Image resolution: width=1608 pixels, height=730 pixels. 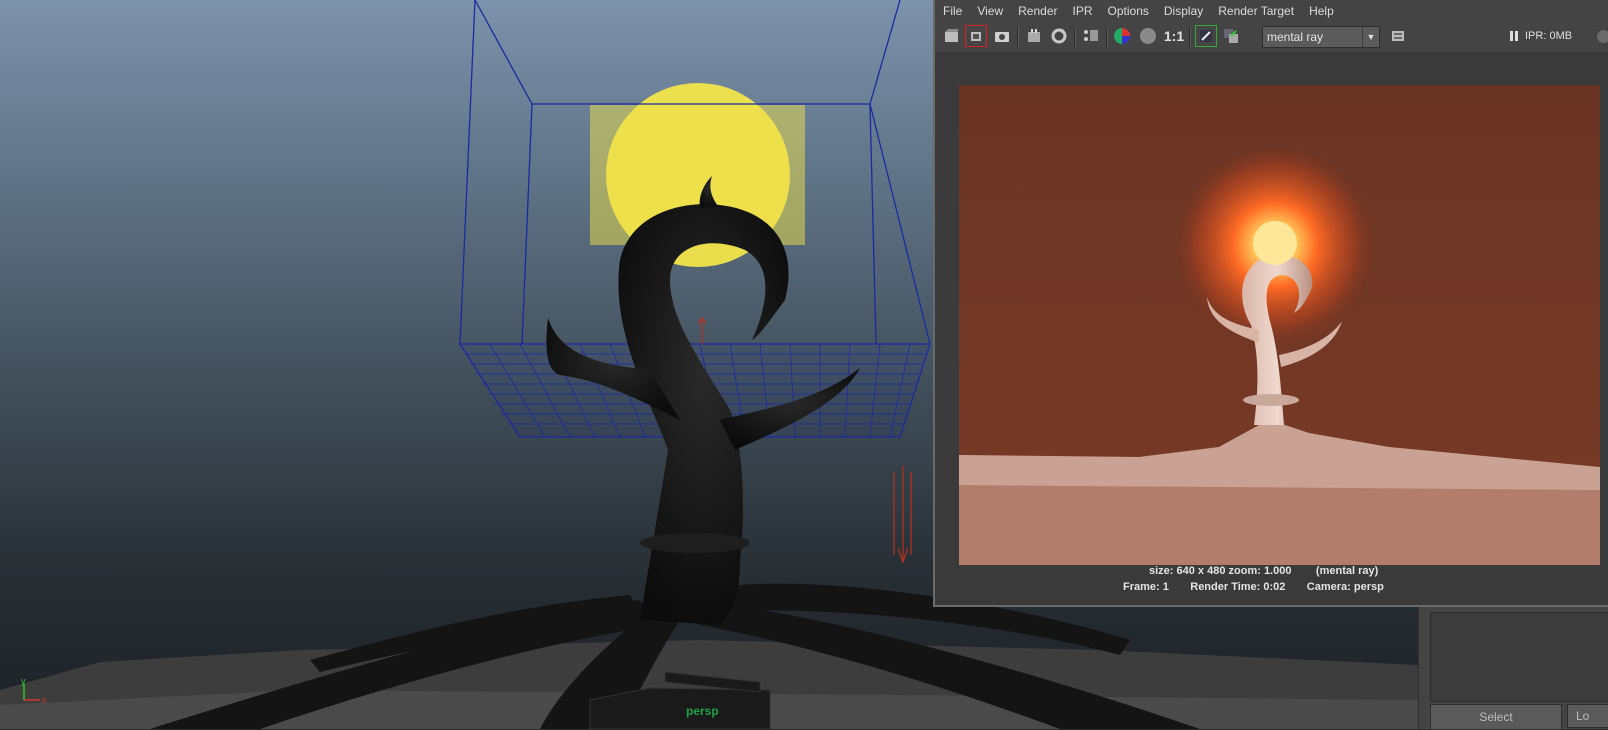 I want to click on side-panel: Select Lo, so click(x=1513, y=668).